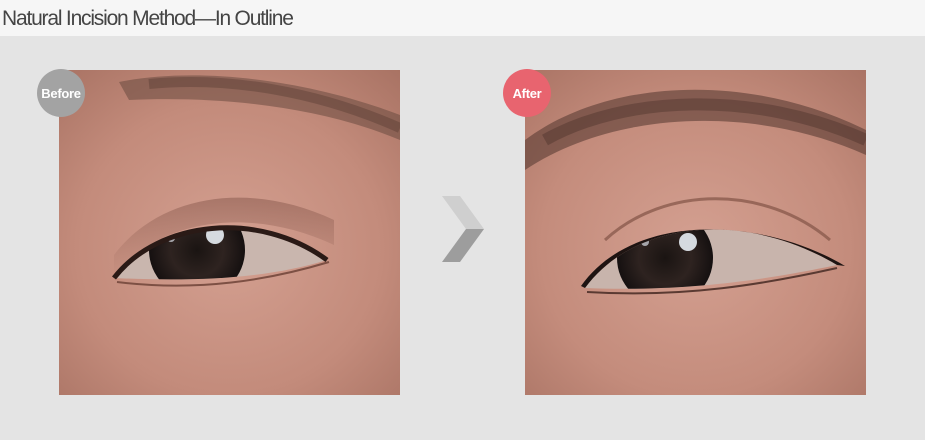  I want to click on before-badge: Before, so click(61, 93).